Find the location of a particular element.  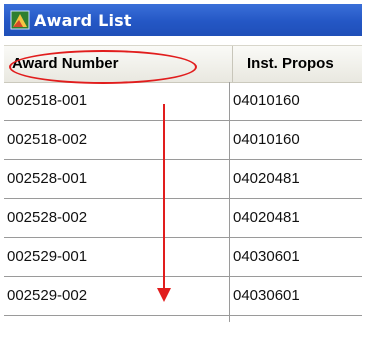

torn-edge is located at coordinates (183, 326).